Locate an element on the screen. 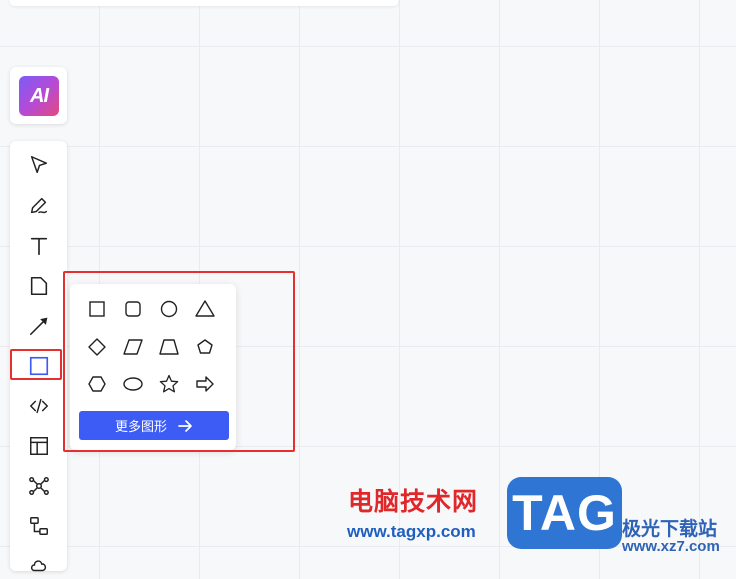 This screenshot has width=736, height=579. sticky-note-tool is located at coordinates (39, 286).